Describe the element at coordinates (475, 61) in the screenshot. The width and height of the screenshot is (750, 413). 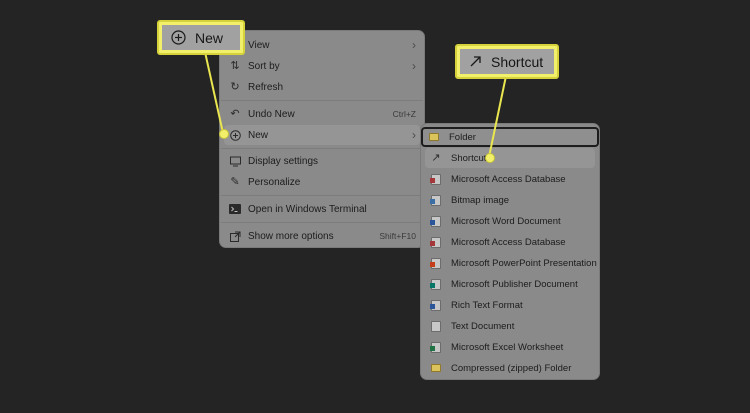
I see `shortcut-icon` at that location.